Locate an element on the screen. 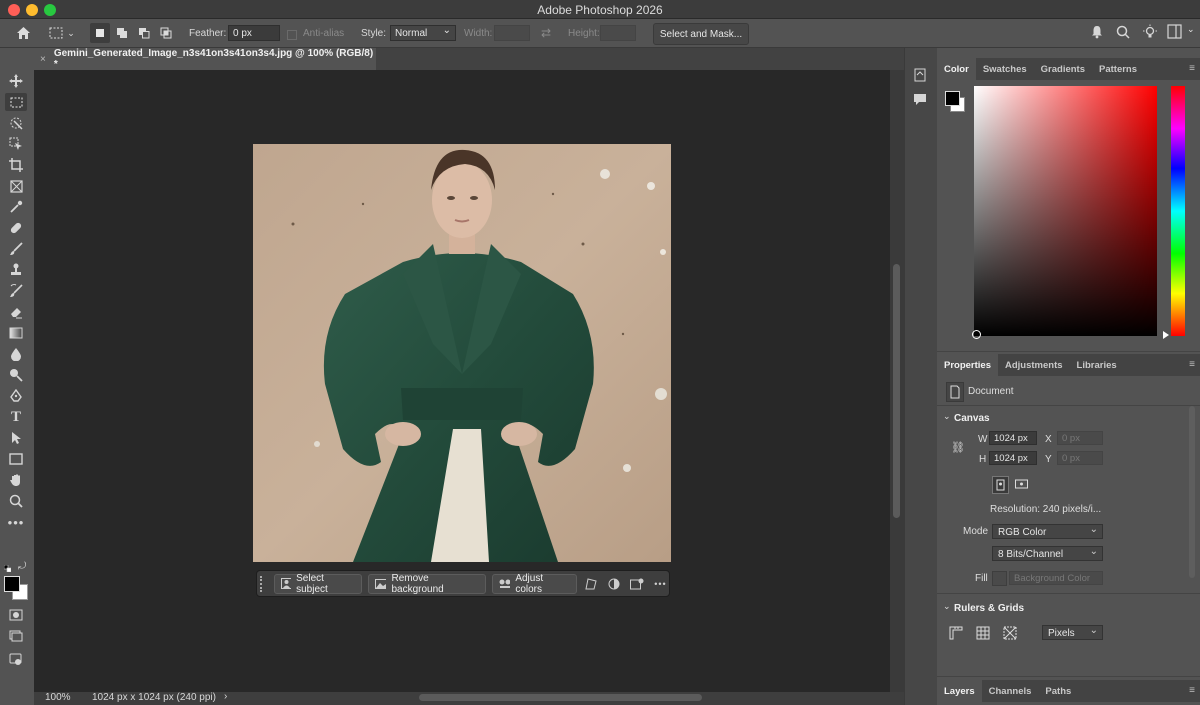  rectangle-tool is located at coordinates (16, 459).